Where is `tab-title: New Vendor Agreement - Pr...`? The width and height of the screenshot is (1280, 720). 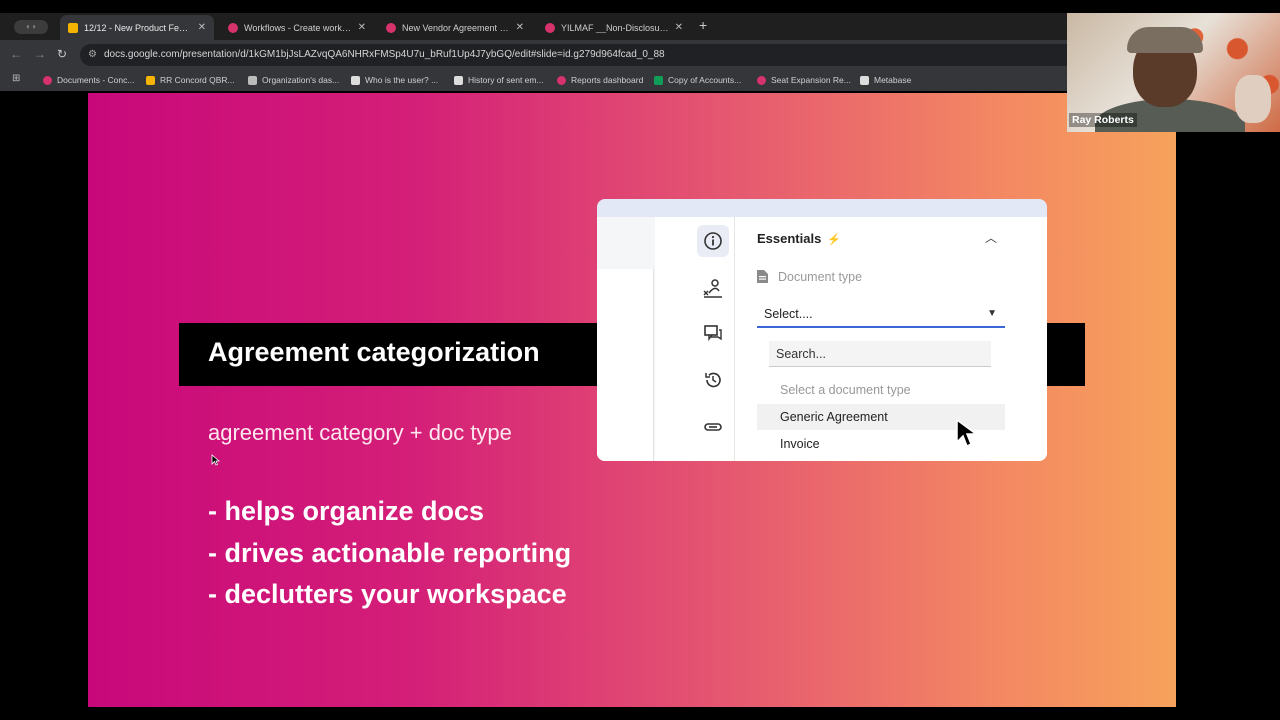
tab-title: New Vendor Agreement - Pr... is located at coordinates (456, 27).